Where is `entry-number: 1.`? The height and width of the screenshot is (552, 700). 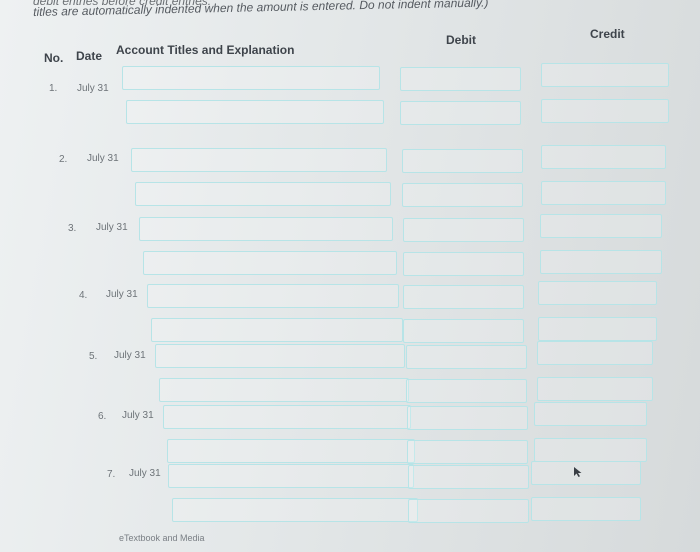
entry-number: 1. is located at coordinates (53, 88).